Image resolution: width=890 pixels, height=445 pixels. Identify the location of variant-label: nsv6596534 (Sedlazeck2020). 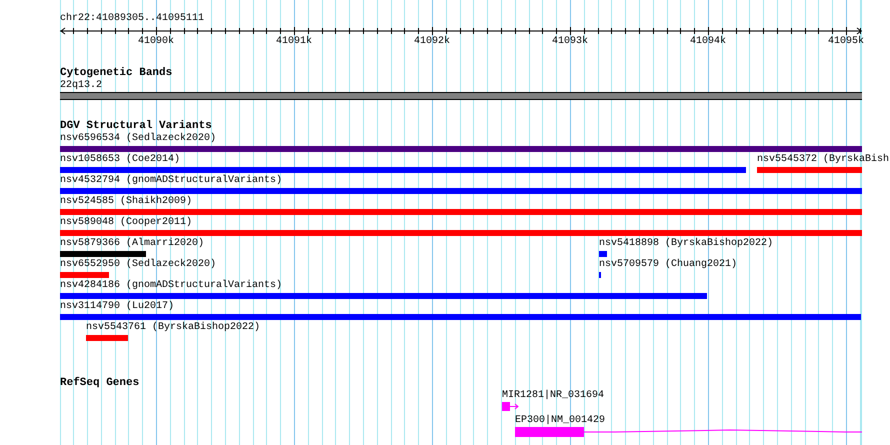
(138, 139).